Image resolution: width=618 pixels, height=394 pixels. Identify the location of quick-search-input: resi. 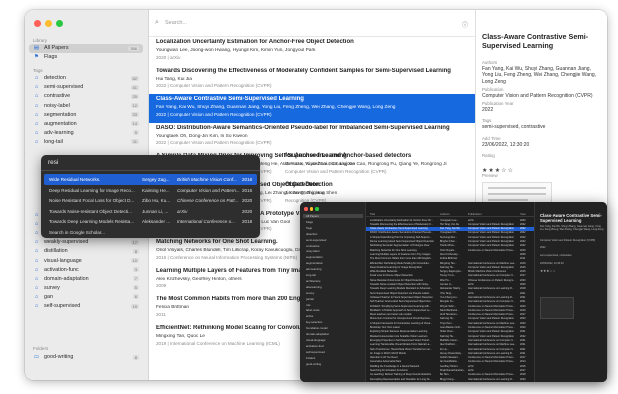
(53, 162).